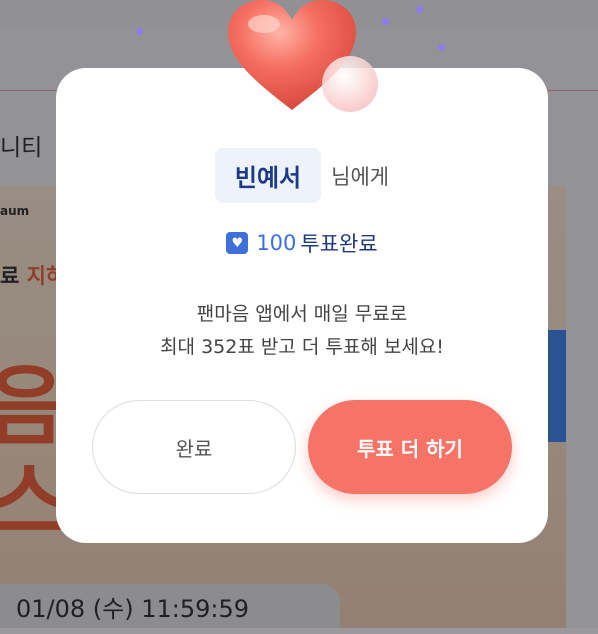 This screenshot has height=634, width=598. Describe the element at coordinates (194, 447) in the screenshot. I see `done-button: 완료` at that location.